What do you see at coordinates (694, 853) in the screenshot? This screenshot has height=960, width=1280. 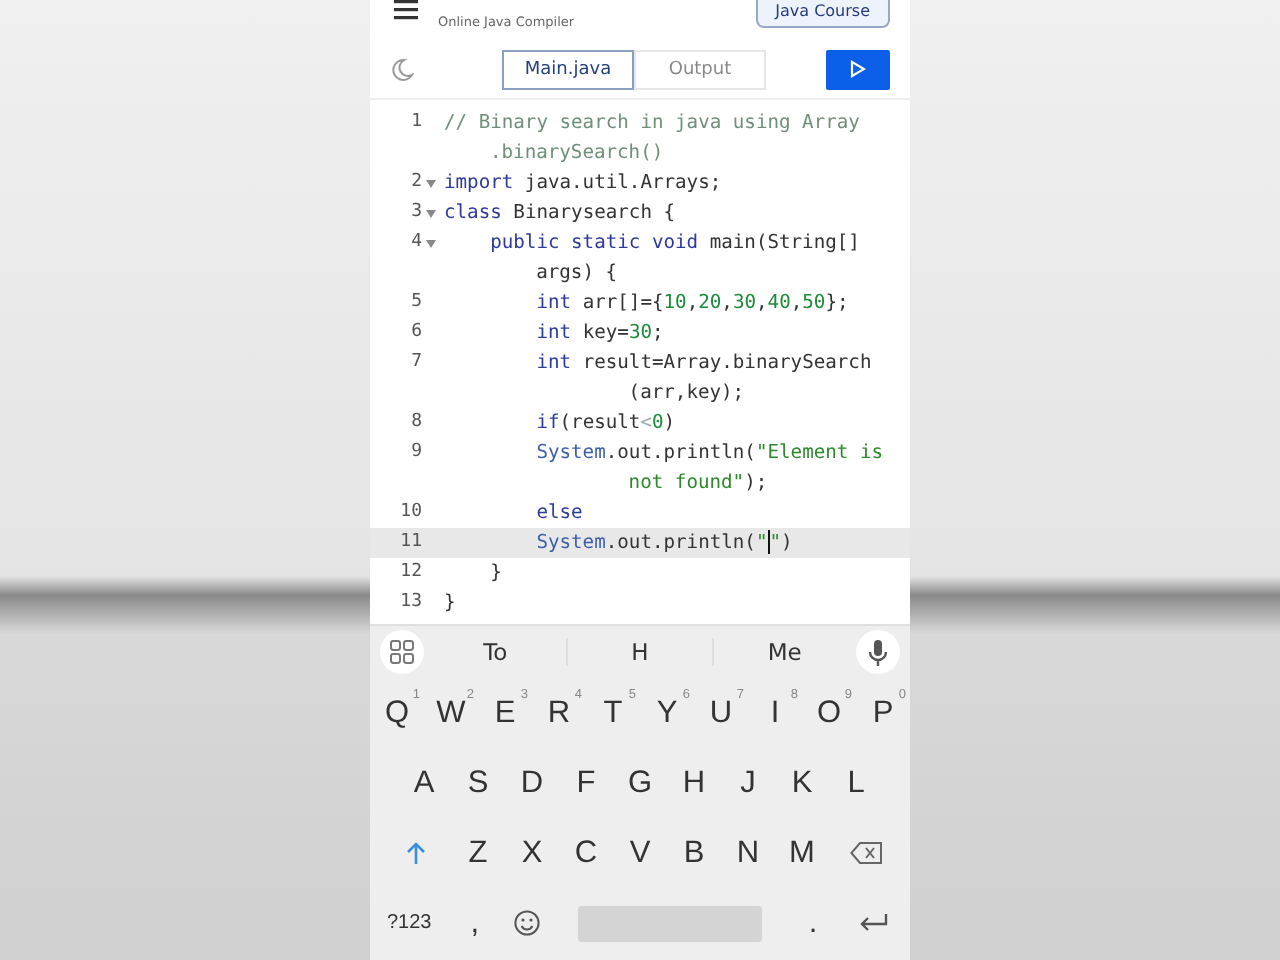 I see `keyboard-key: B` at bounding box center [694, 853].